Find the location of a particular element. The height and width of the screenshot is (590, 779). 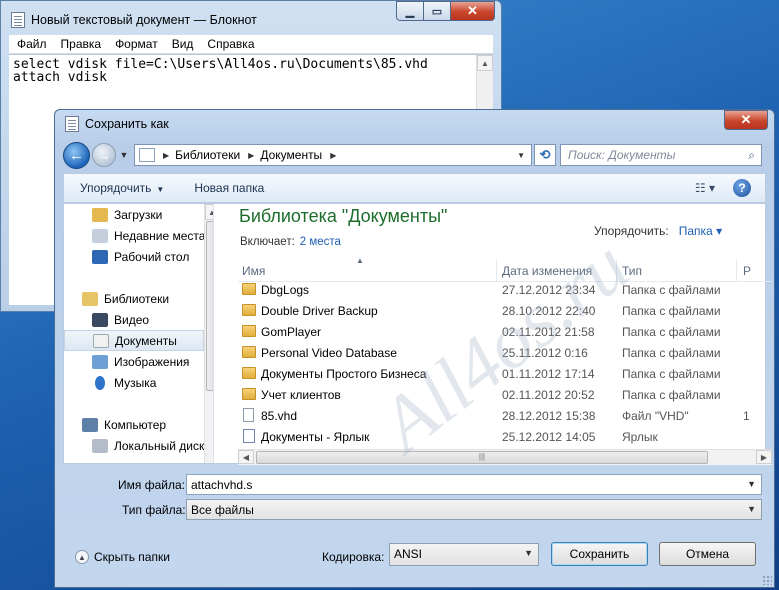

search-placeholder: Поиск: Документы is located at coordinates (622, 155).